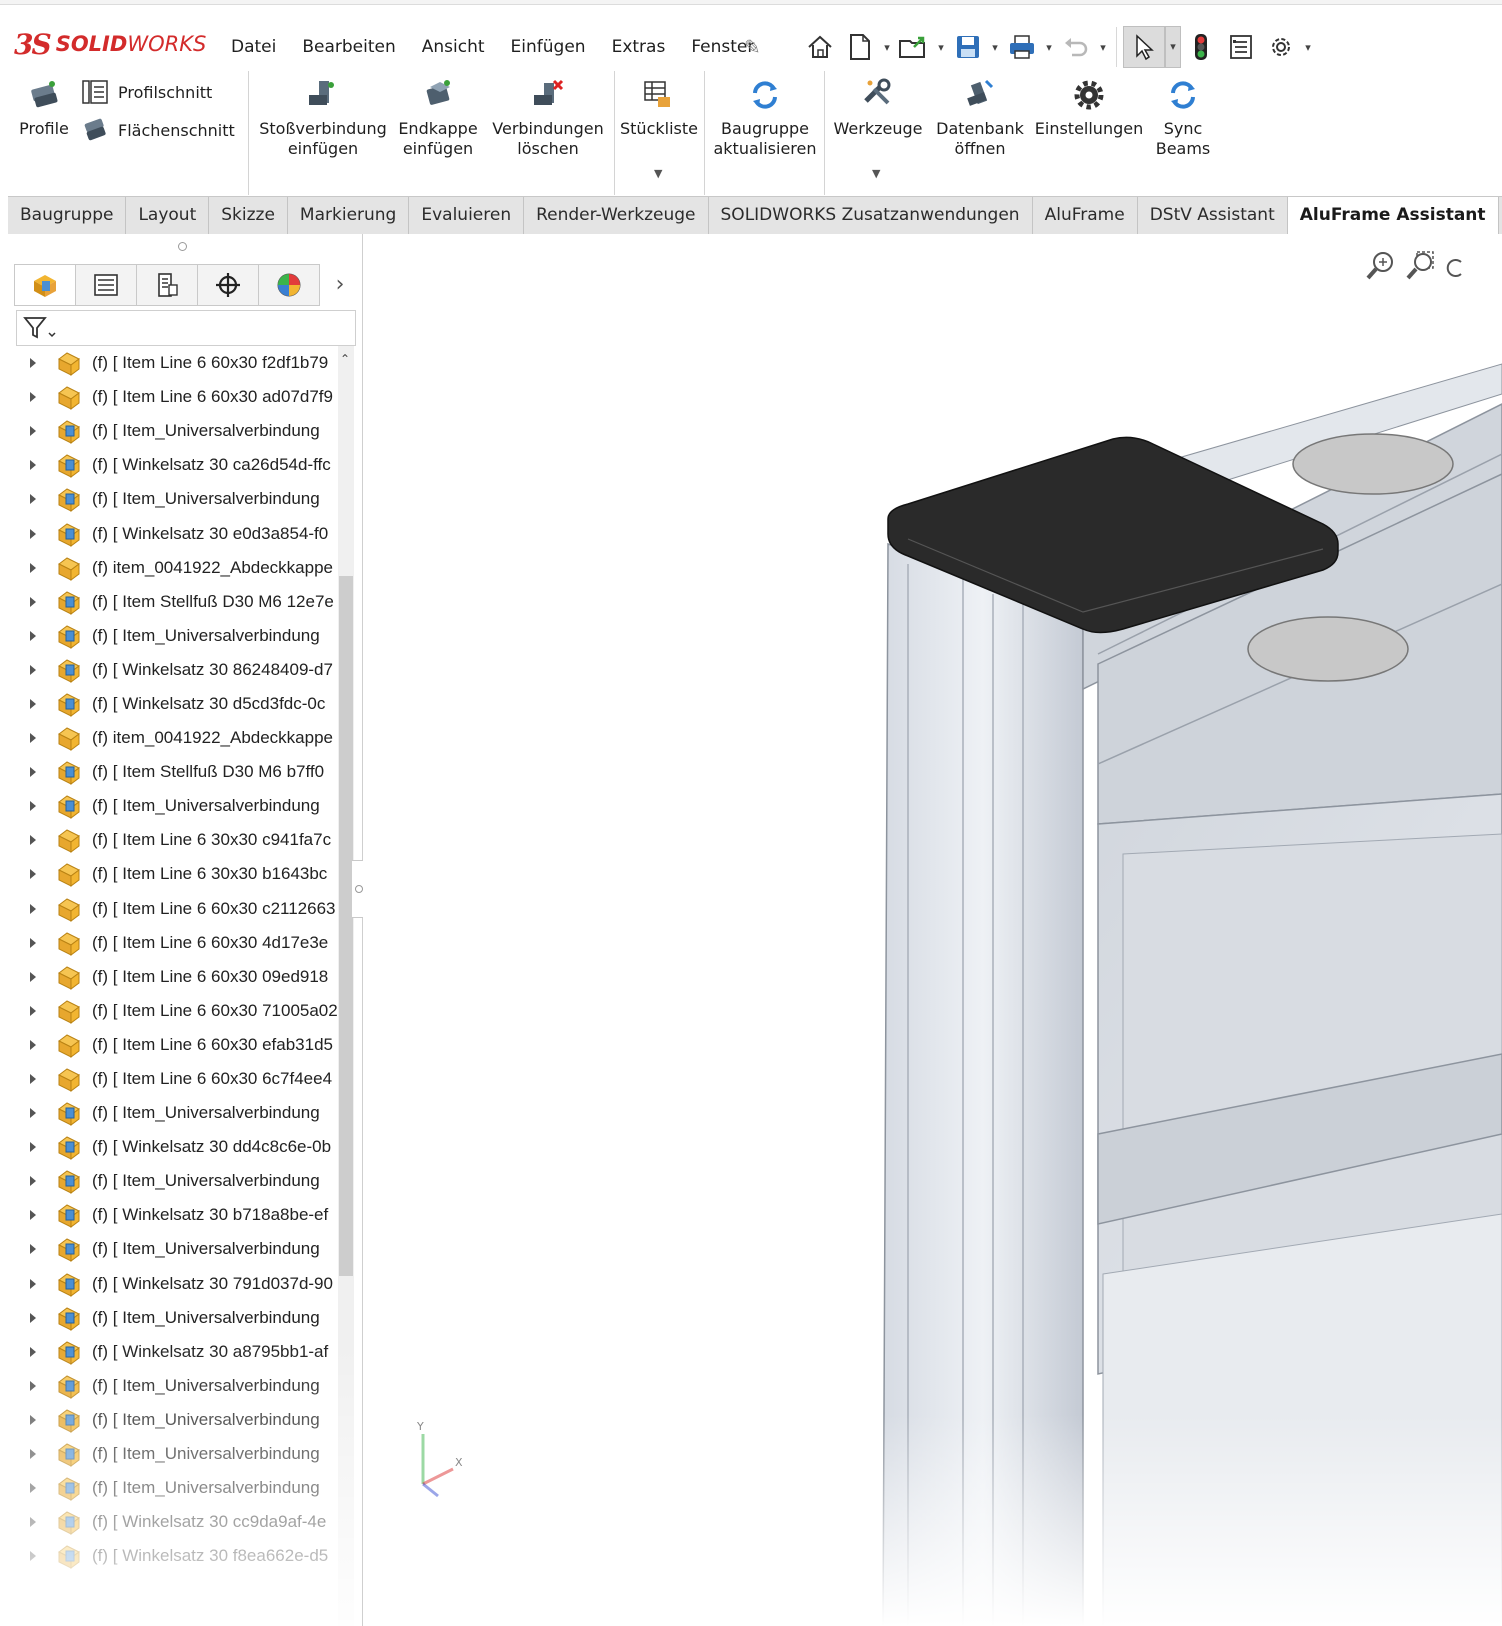 The image size is (1502, 1626). Describe the element at coordinates (181, 909) in the screenshot. I see `tree-item: (f) [ Item Line 6 60x30 c2112663` at that location.